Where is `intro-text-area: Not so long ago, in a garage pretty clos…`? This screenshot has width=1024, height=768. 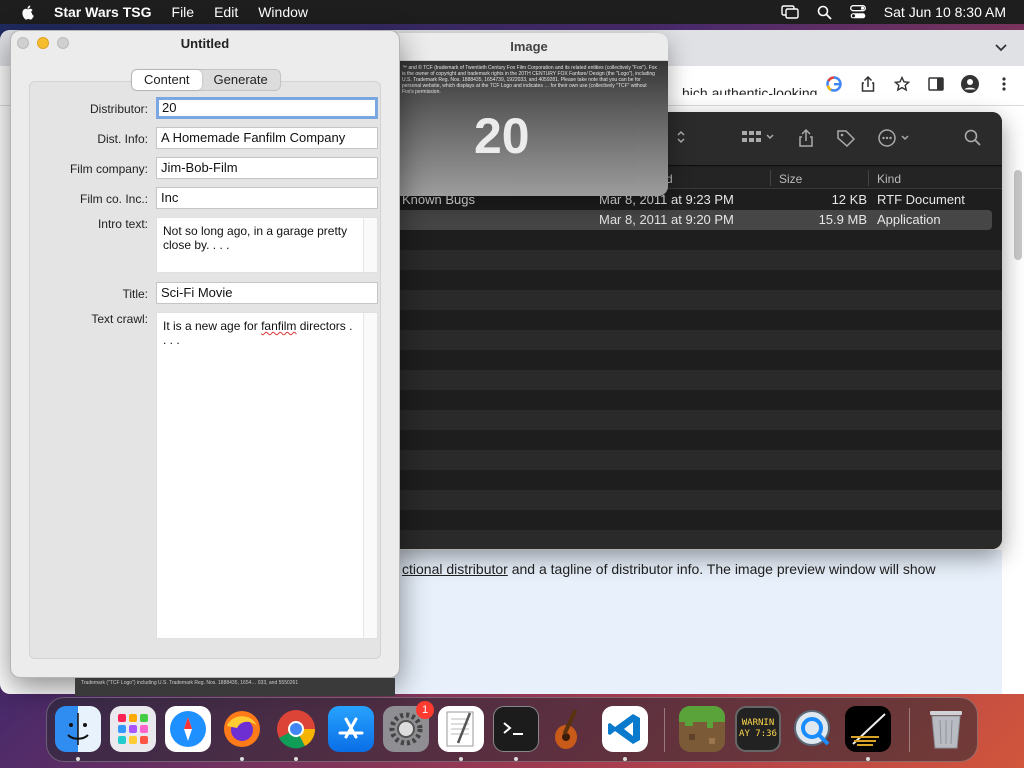 intro-text-area: Not so long ago, in a garage pretty clos… is located at coordinates (267, 245).